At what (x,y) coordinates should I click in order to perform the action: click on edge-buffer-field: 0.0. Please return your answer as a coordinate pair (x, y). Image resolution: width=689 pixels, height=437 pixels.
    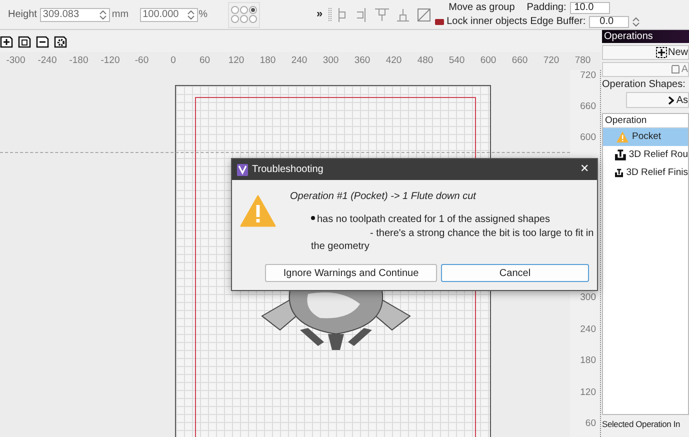
    Looking at the image, I should click on (608, 22).